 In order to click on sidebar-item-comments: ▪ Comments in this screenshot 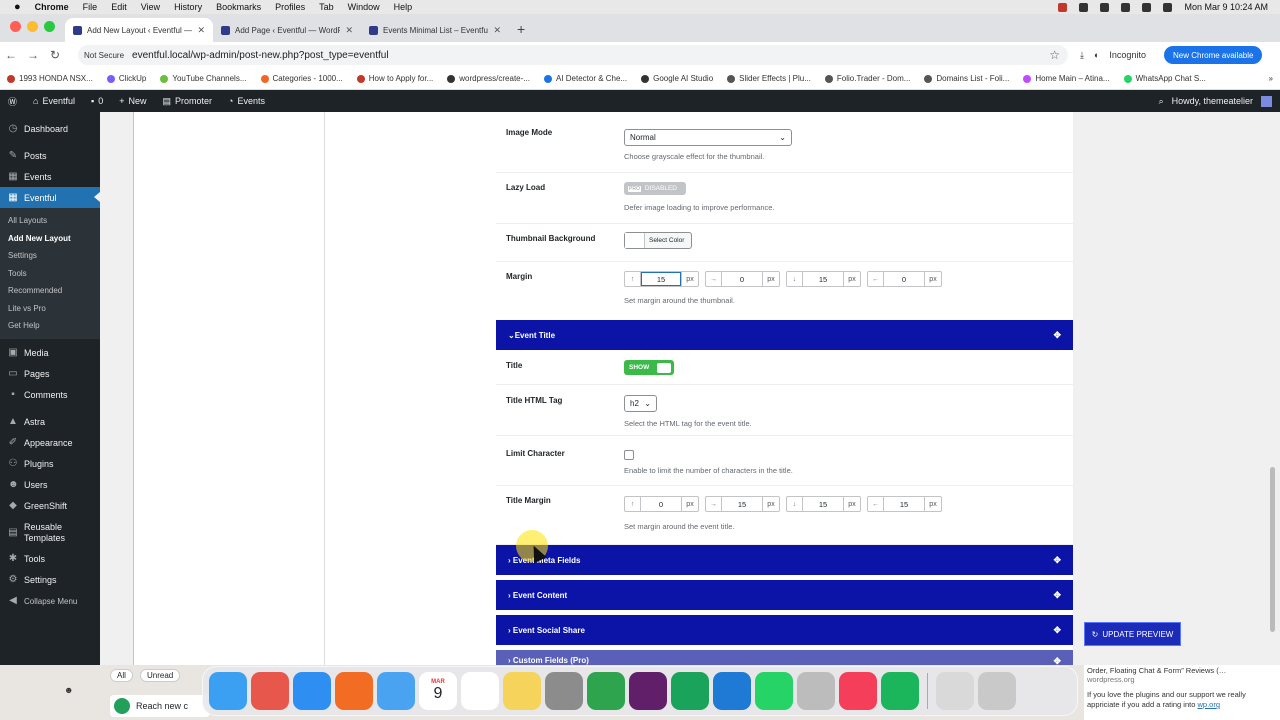, I will do `click(50, 395)`.